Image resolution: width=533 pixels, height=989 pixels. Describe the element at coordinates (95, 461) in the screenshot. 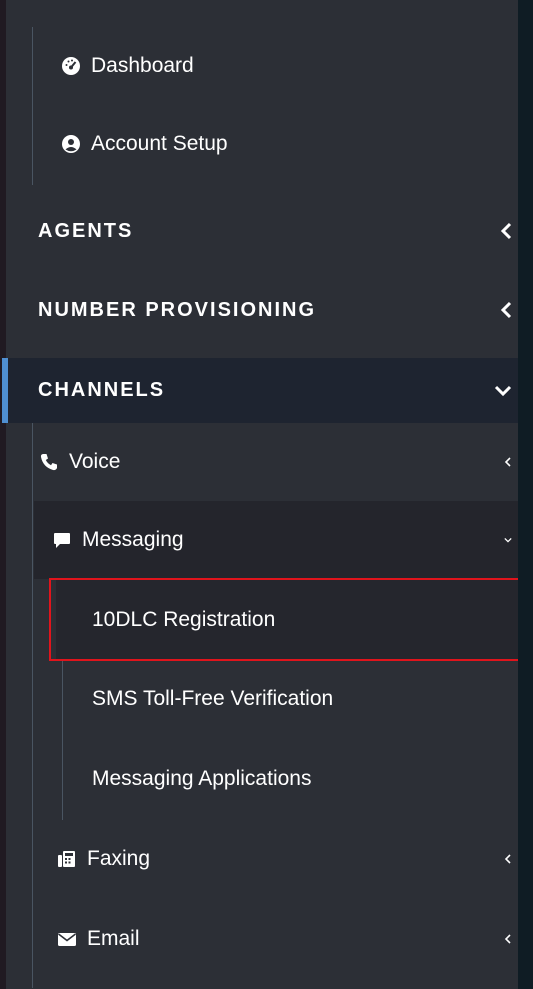

I see `sidebar-item-label: Voice` at that location.